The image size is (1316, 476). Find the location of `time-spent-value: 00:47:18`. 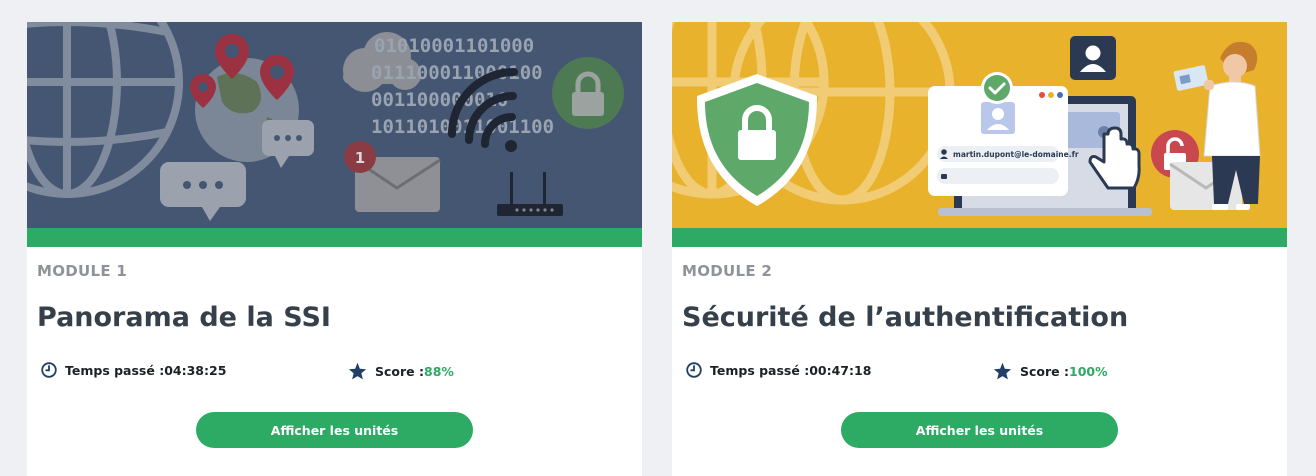

time-spent-value: 00:47:18 is located at coordinates (840, 370).